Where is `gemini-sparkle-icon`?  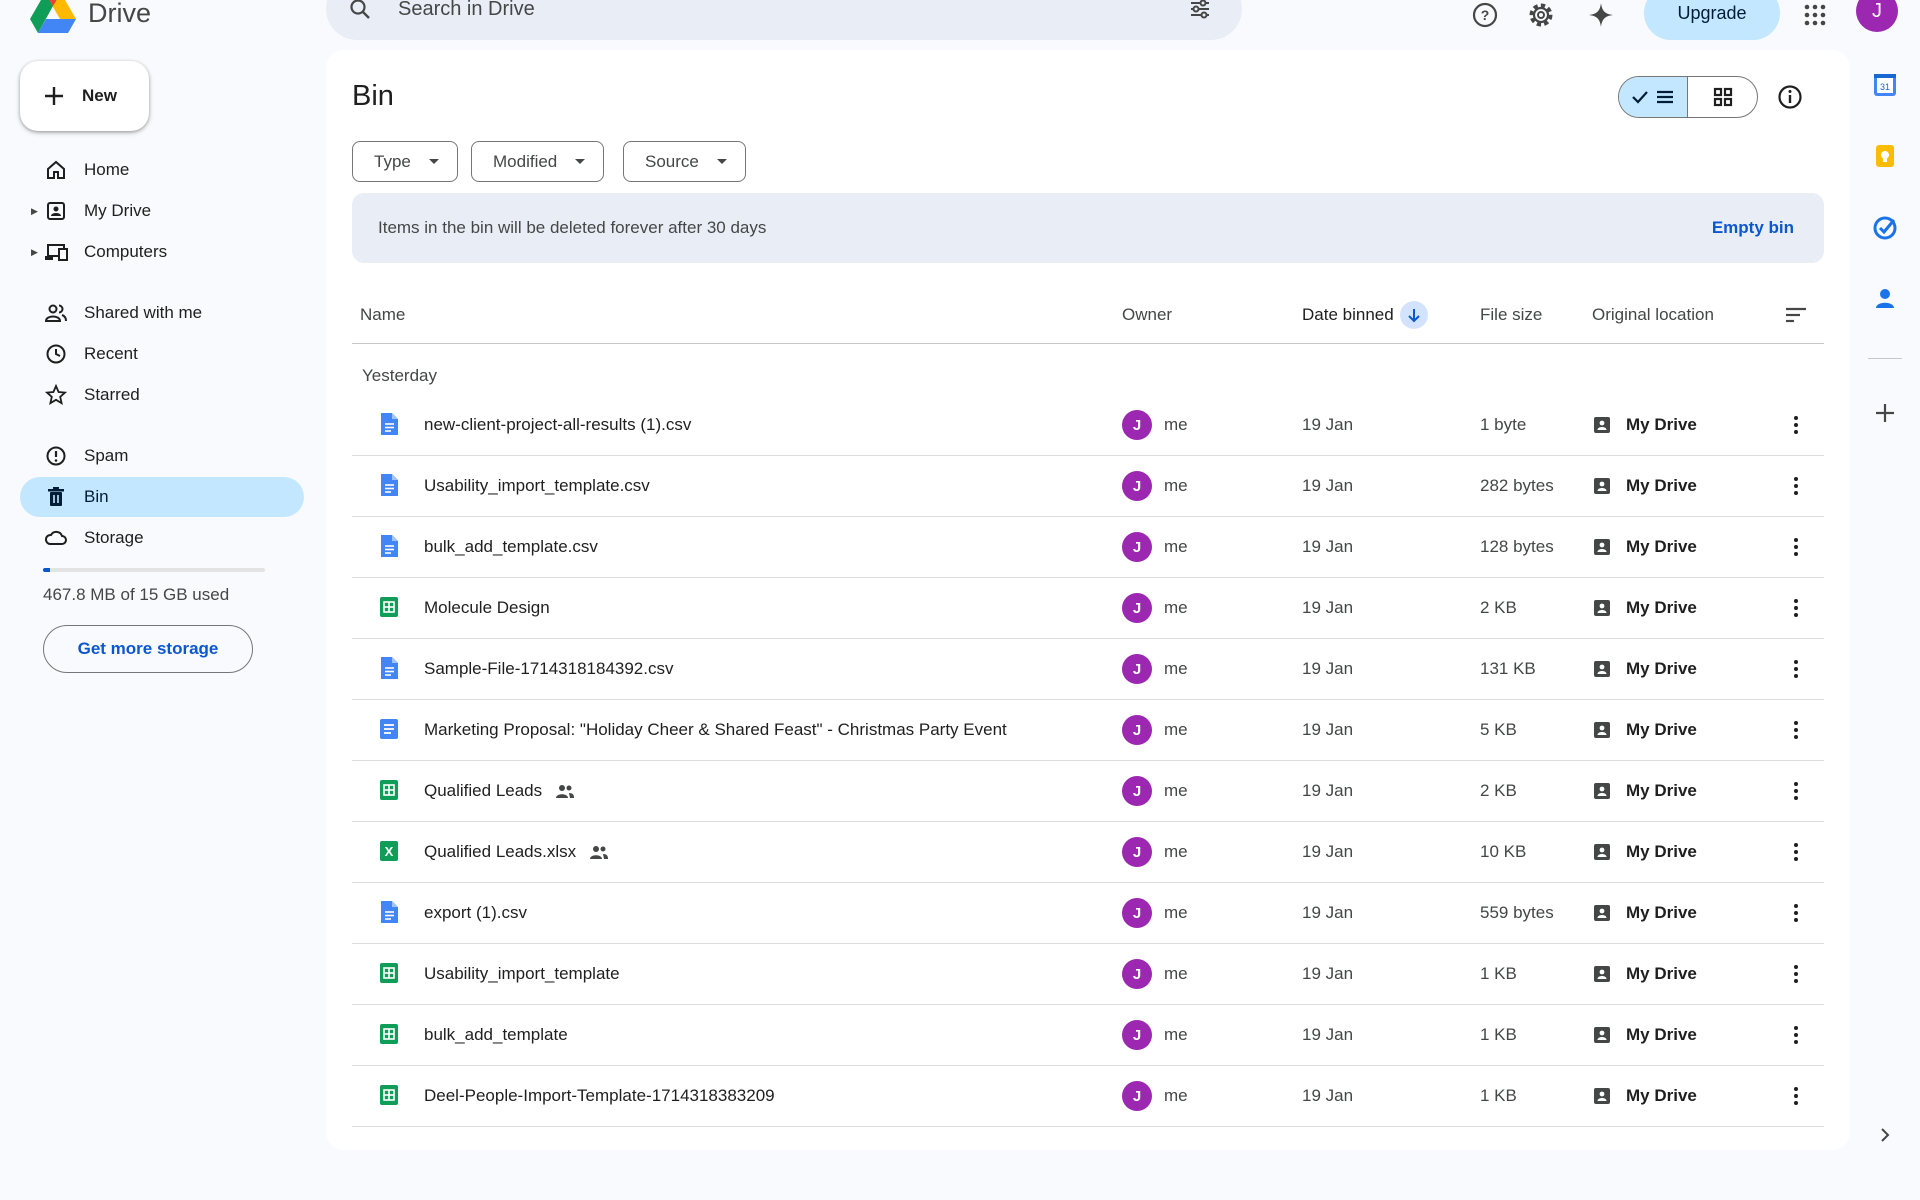
gemini-sparkle-icon is located at coordinates (1601, 17).